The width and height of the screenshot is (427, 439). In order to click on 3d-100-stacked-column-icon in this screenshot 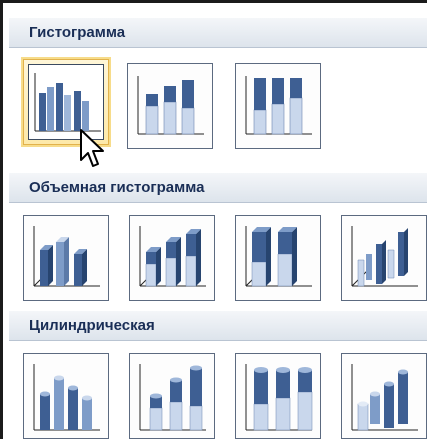, I will do `click(278, 256)`.